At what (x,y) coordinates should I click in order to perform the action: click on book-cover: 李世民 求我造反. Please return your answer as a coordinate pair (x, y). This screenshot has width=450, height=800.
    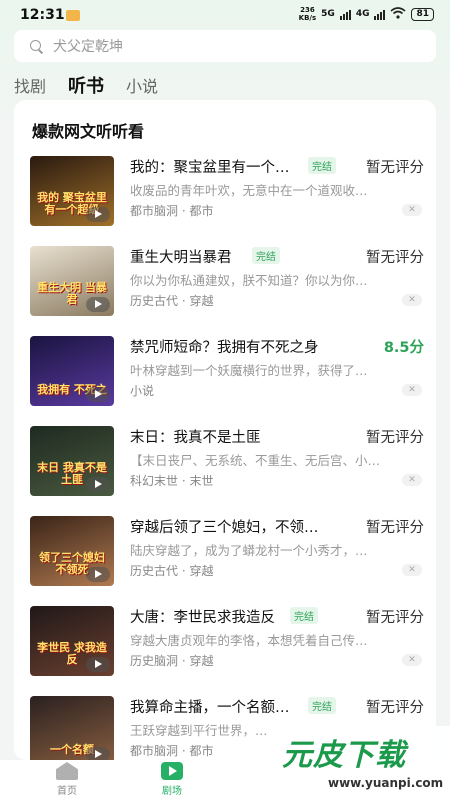
    Looking at the image, I should click on (72, 641).